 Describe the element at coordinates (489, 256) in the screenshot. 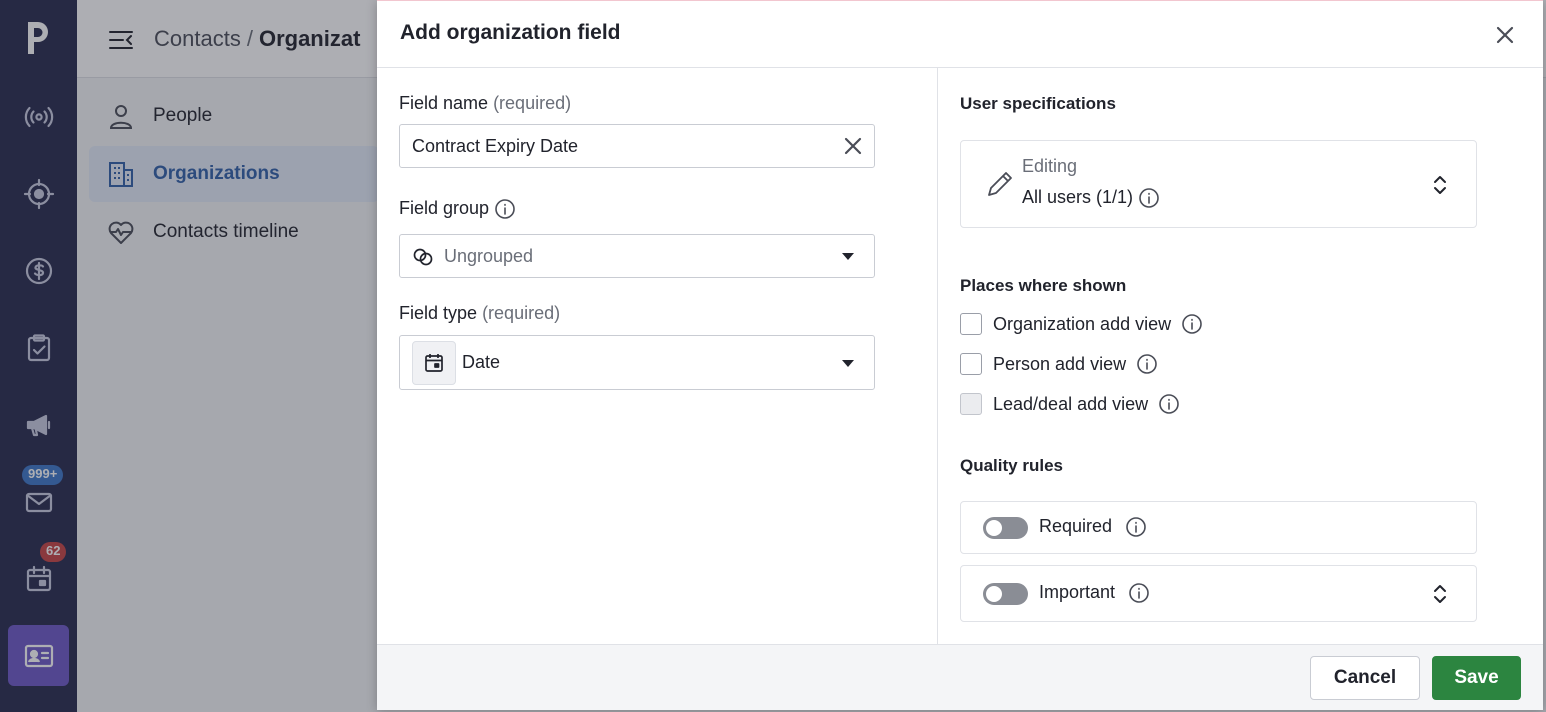

I see `field-group-value: Ungrouped` at that location.